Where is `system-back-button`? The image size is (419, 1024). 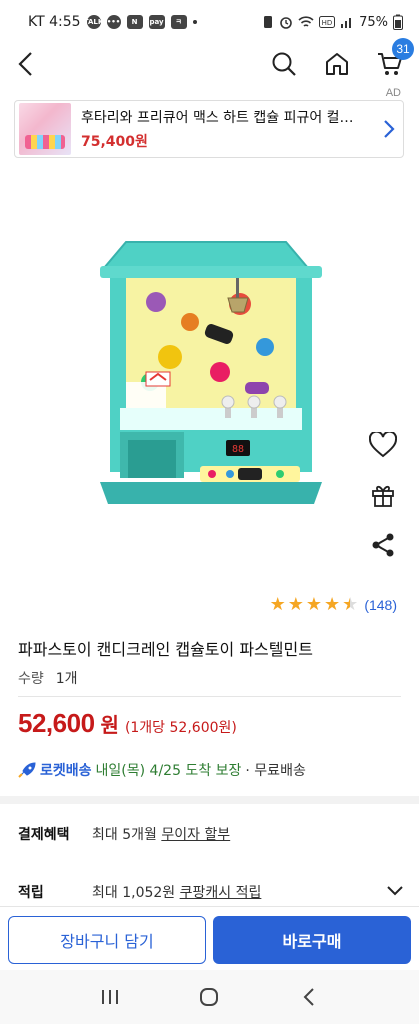
system-back-button is located at coordinates (309, 997).